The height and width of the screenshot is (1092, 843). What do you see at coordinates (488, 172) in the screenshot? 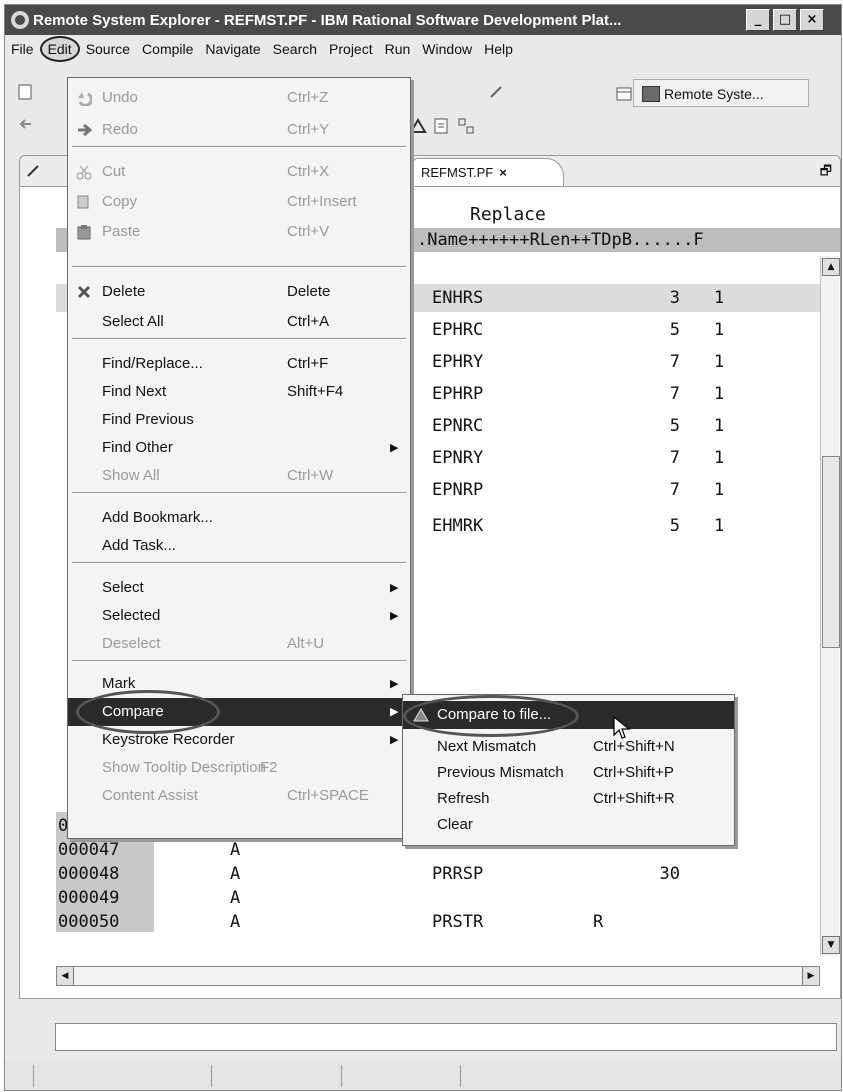
I see `tab-refmst-pf: REFMST.PF ×` at bounding box center [488, 172].